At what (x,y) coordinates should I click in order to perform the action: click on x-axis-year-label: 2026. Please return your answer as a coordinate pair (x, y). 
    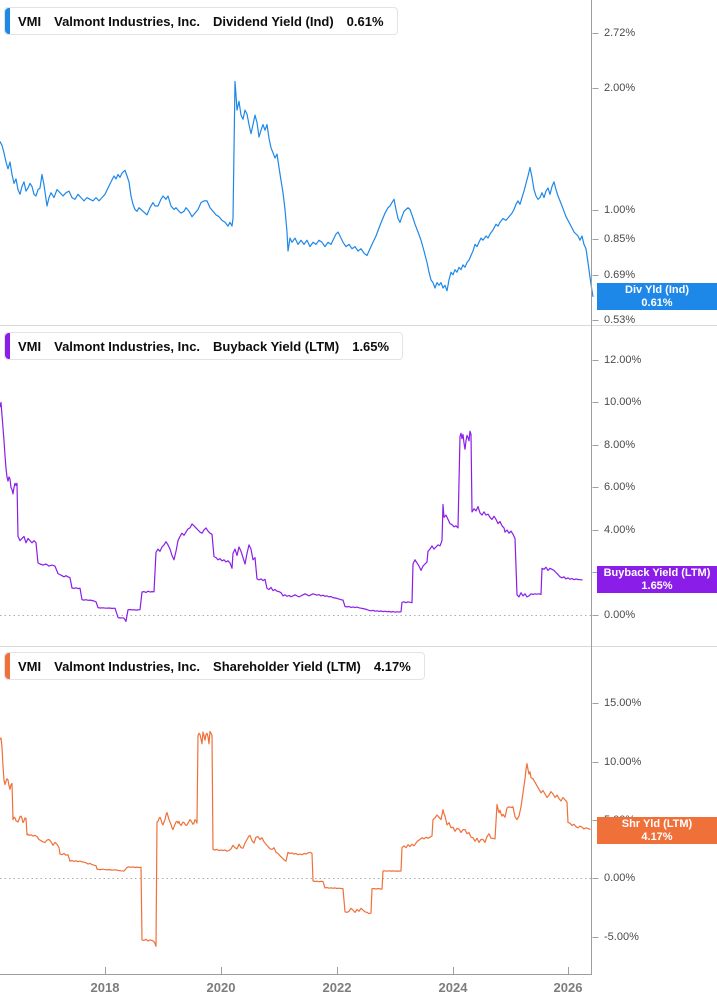
    Looking at the image, I should click on (568, 987).